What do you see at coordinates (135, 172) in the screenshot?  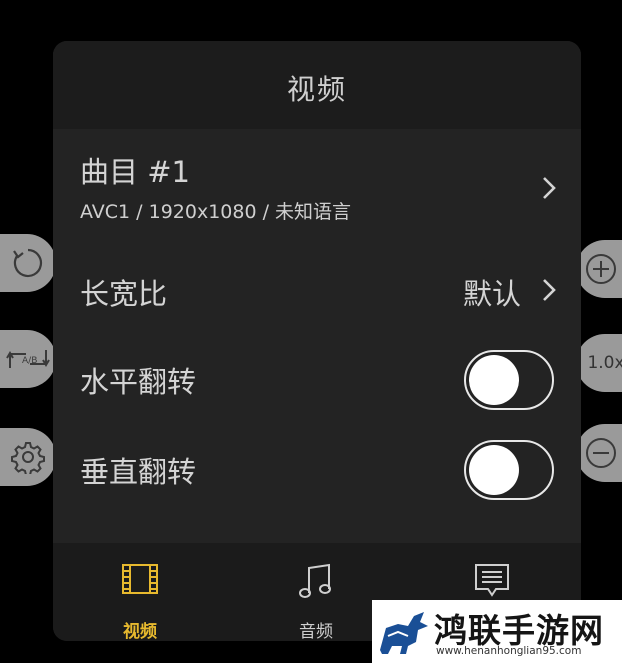 I see `track-title: 曲目 #1` at bounding box center [135, 172].